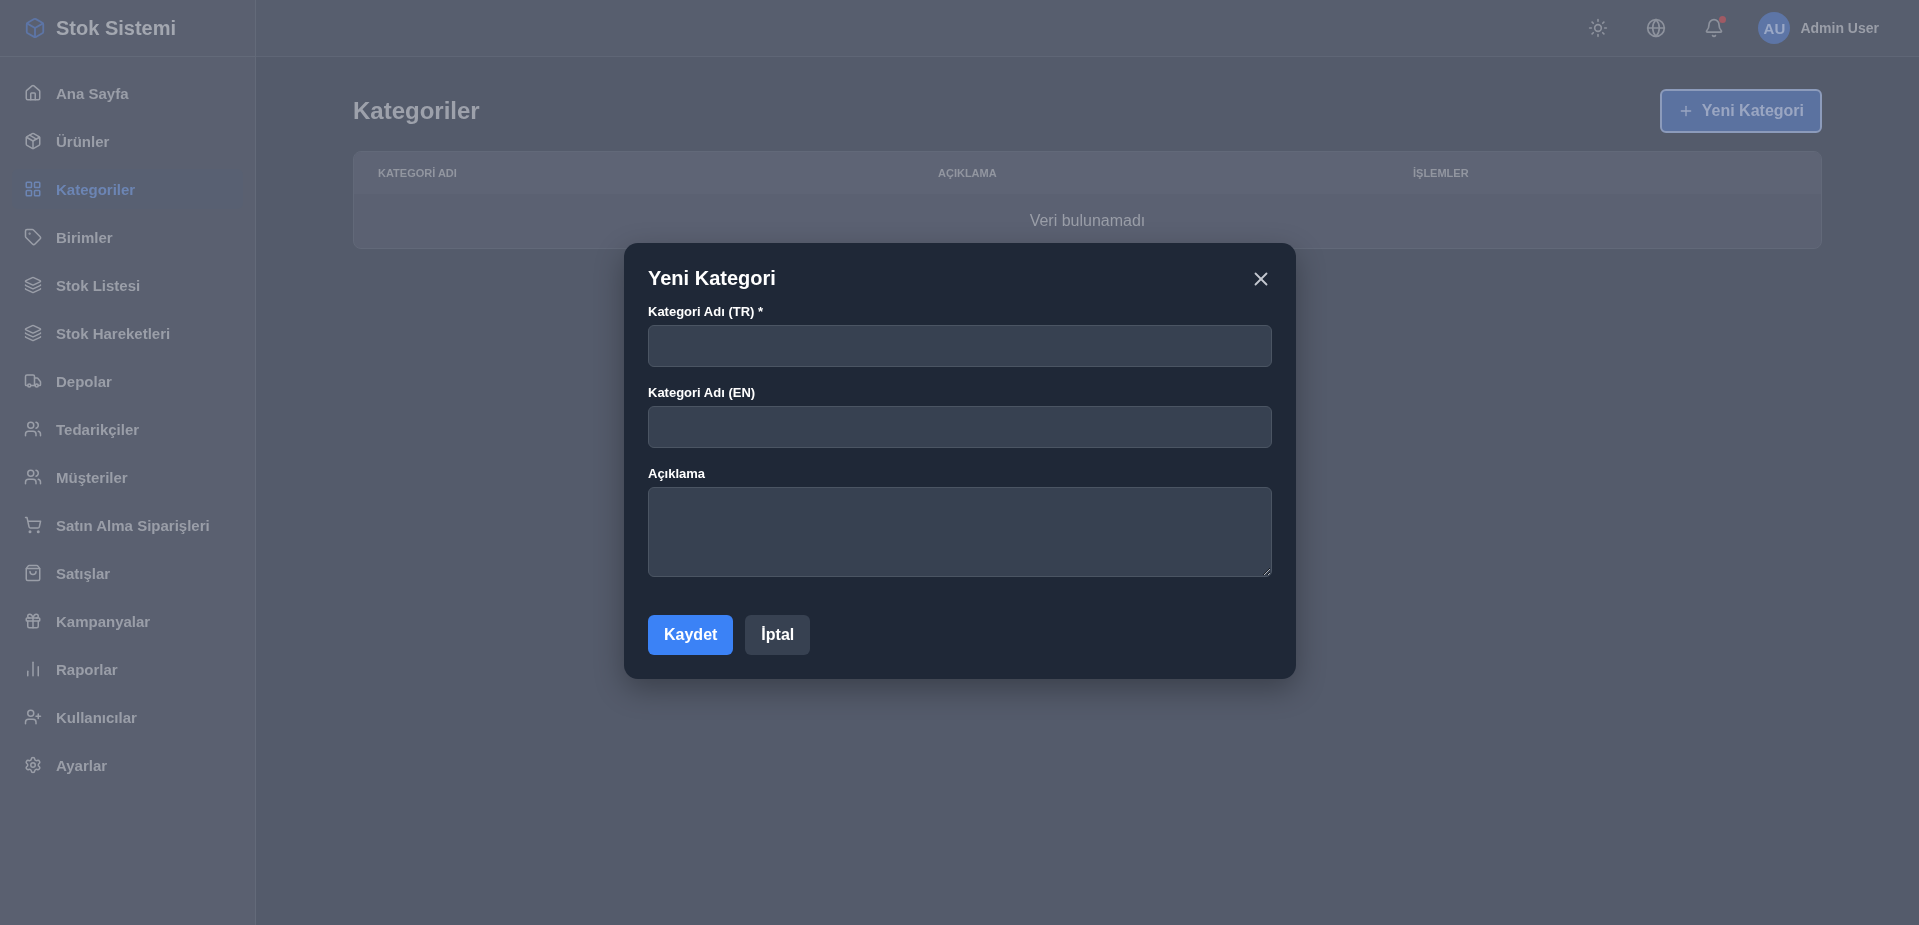  I want to click on user-avatar: AU, so click(1774, 28).